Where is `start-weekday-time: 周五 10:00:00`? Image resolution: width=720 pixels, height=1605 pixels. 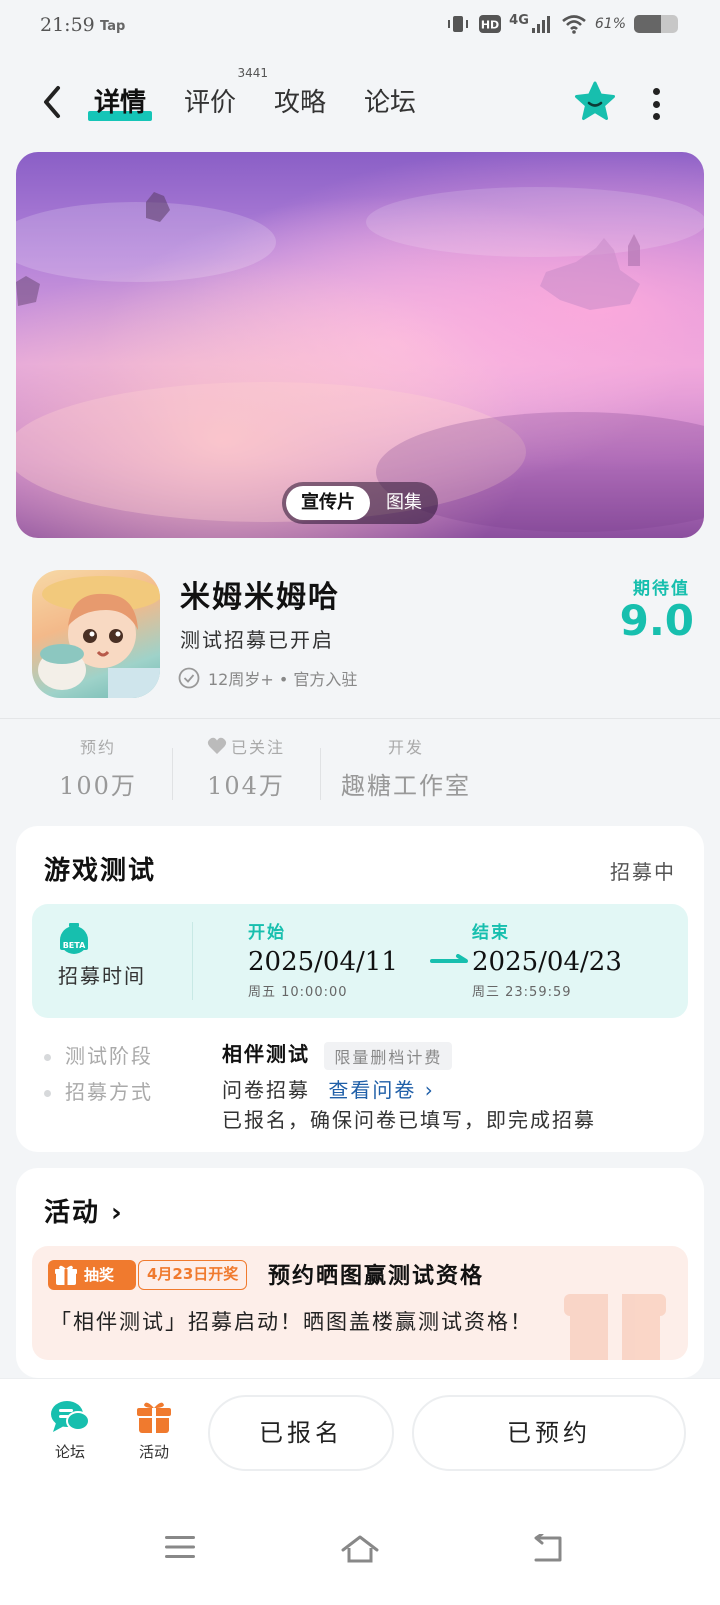
start-weekday-time: 周五 10:00:00 is located at coordinates (298, 992).